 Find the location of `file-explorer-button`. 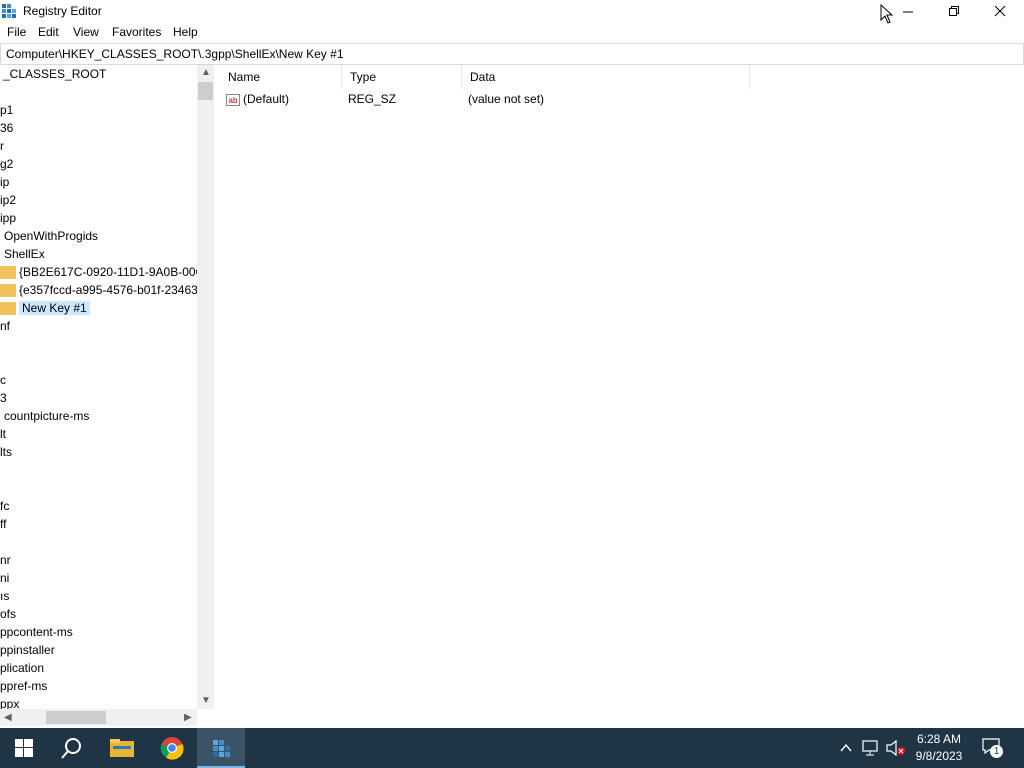

file-explorer-button is located at coordinates (122, 748).